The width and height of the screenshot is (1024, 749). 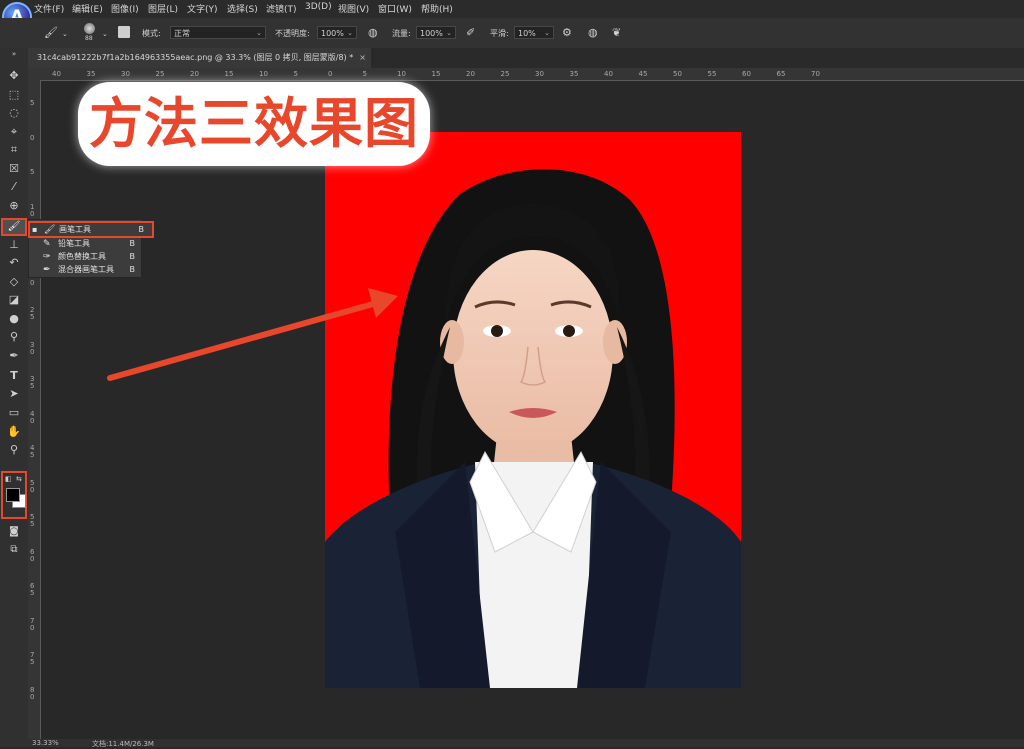 I want to click on mode-value: 正常, so click(x=182, y=33).